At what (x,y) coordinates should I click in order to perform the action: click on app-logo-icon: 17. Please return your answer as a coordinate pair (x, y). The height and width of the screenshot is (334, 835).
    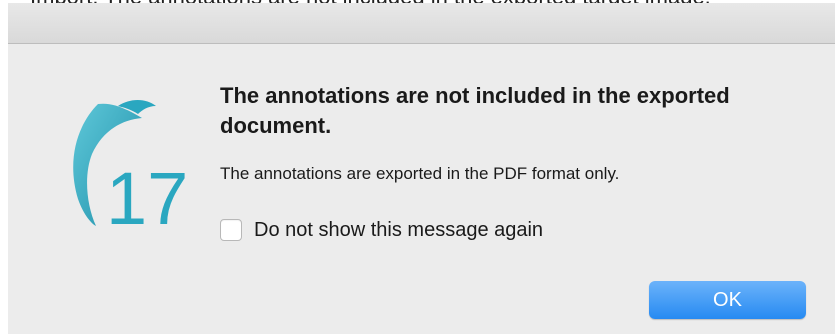
    Looking at the image, I should click on (130, 167).